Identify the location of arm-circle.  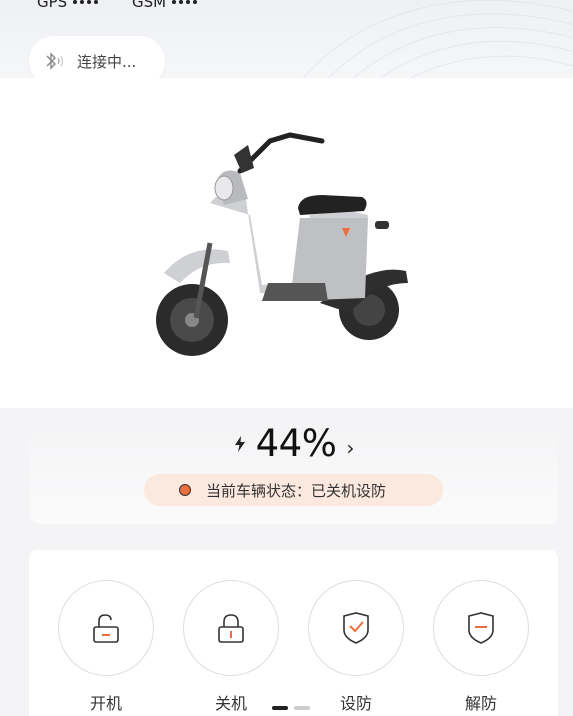
(356, 628).